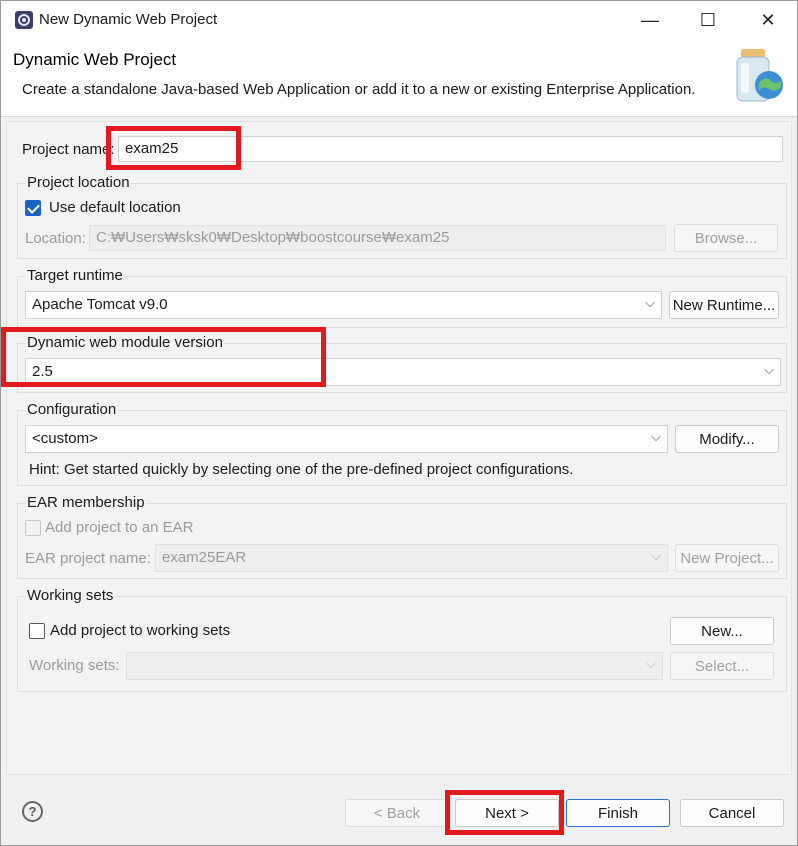 This screenshot has height=846, width=798. Describe the element at coordinates (411, 558) in the screenshot. I see `ear-project-name-select: exam25EAR ⌵` at that location.